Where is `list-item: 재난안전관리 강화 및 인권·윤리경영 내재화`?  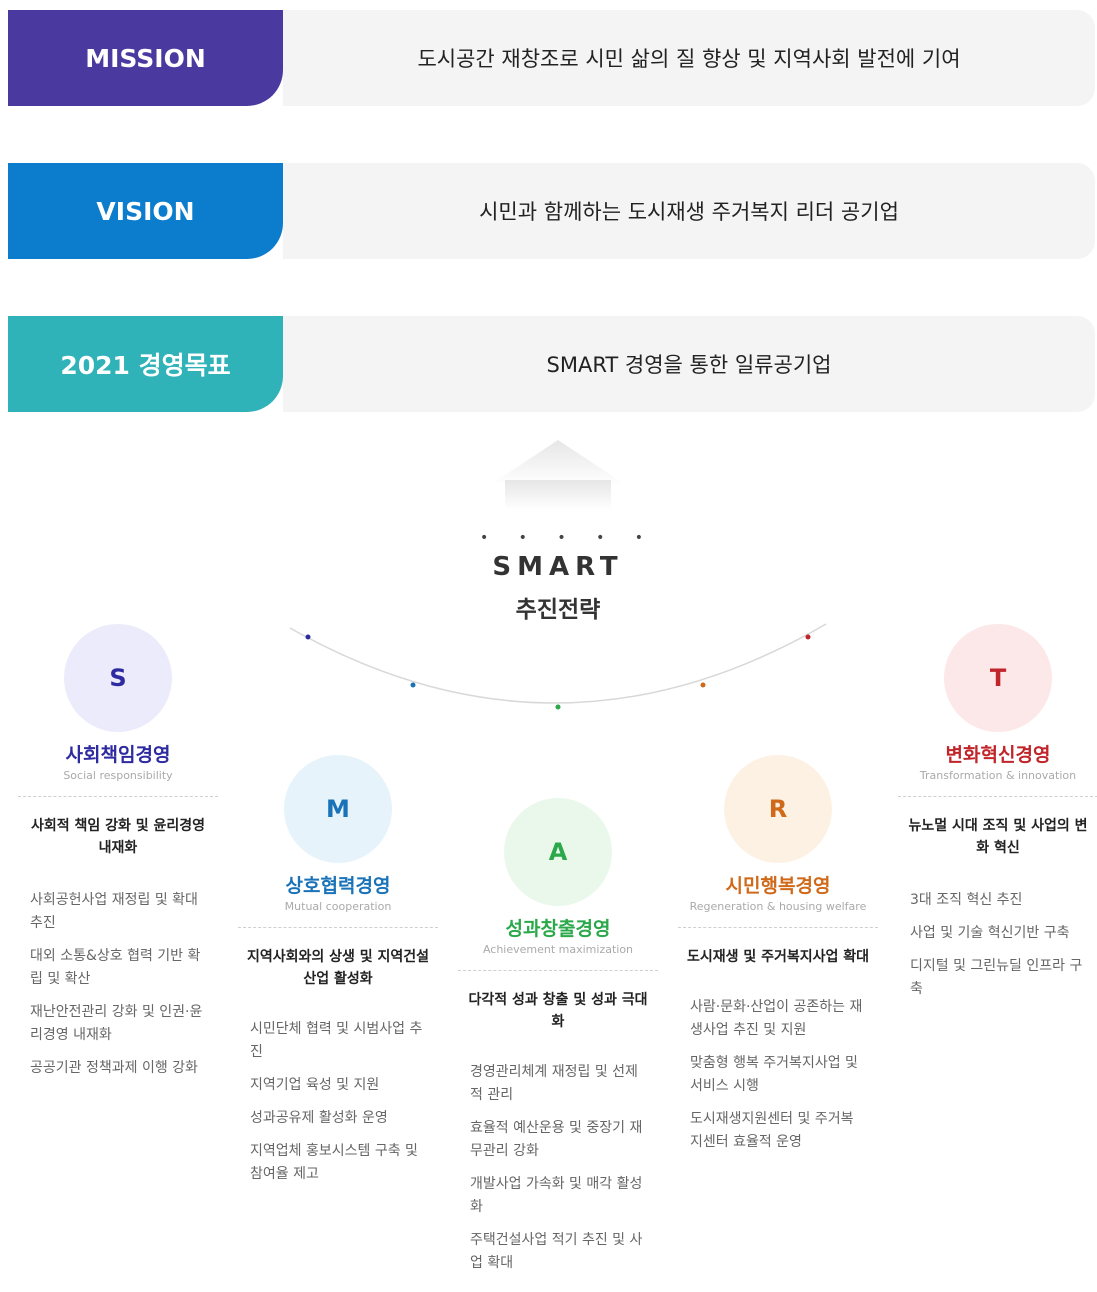 list-item: 재난안전관리 강화 및 인권·윤리경영 내재화 is located at coordinates (116, 1023).